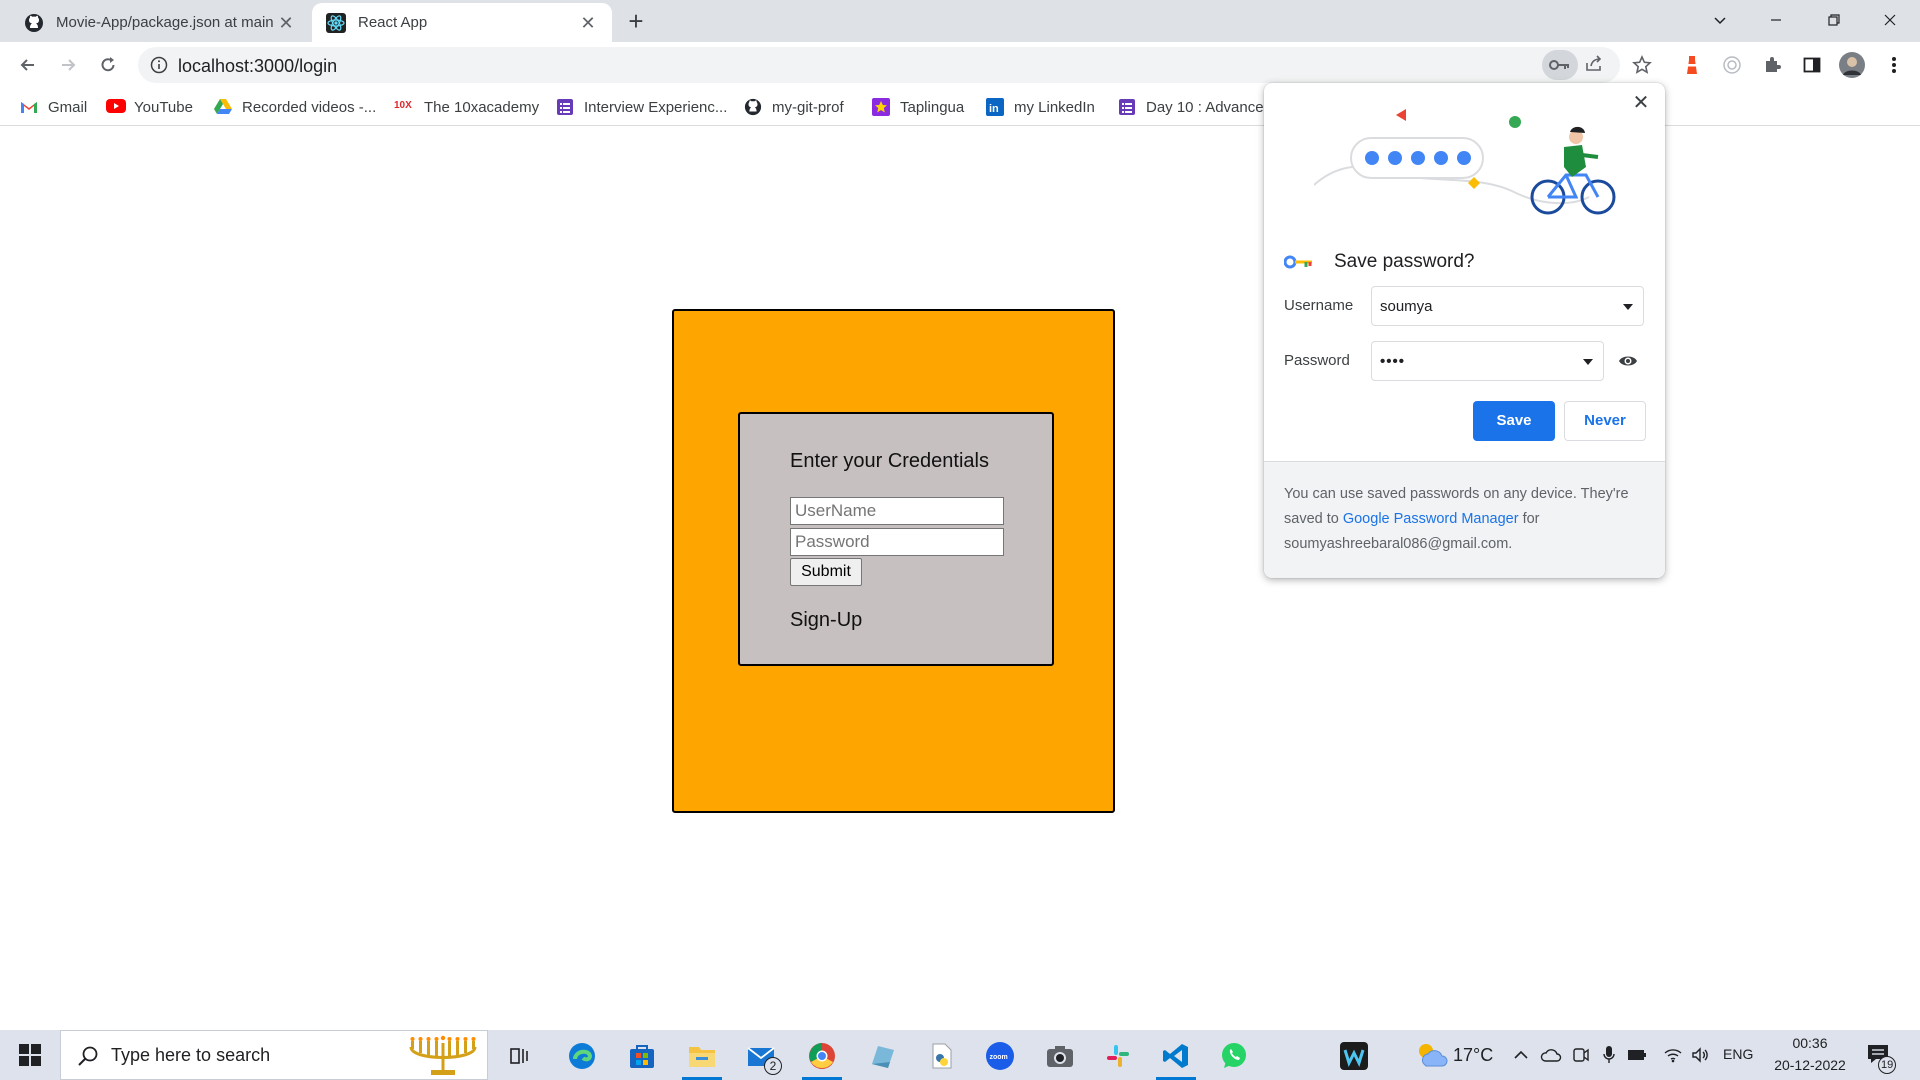 This screenshot has height=1080, width=1920. Describe the element at coordinates (520, 1056) in the screenshot. I see `task-view-icon` at that location.